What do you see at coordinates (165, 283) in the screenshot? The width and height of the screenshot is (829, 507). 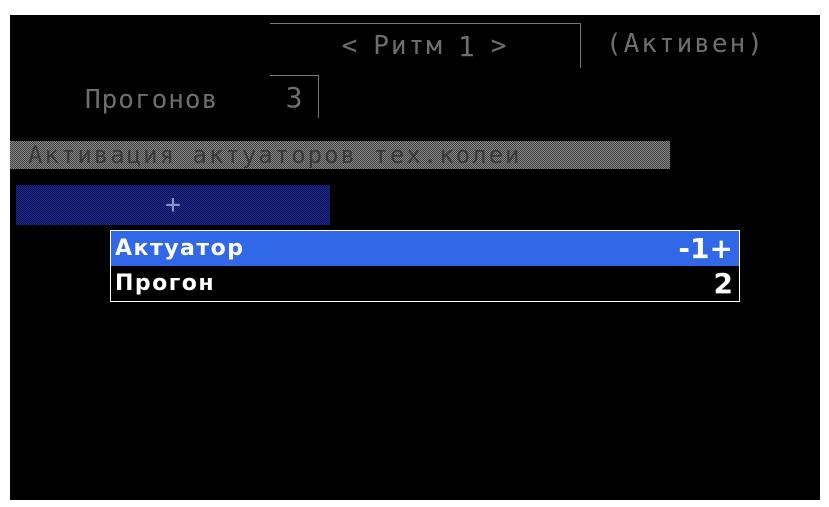 I see `row-label: Прогон` at bounding box center [165, 283].